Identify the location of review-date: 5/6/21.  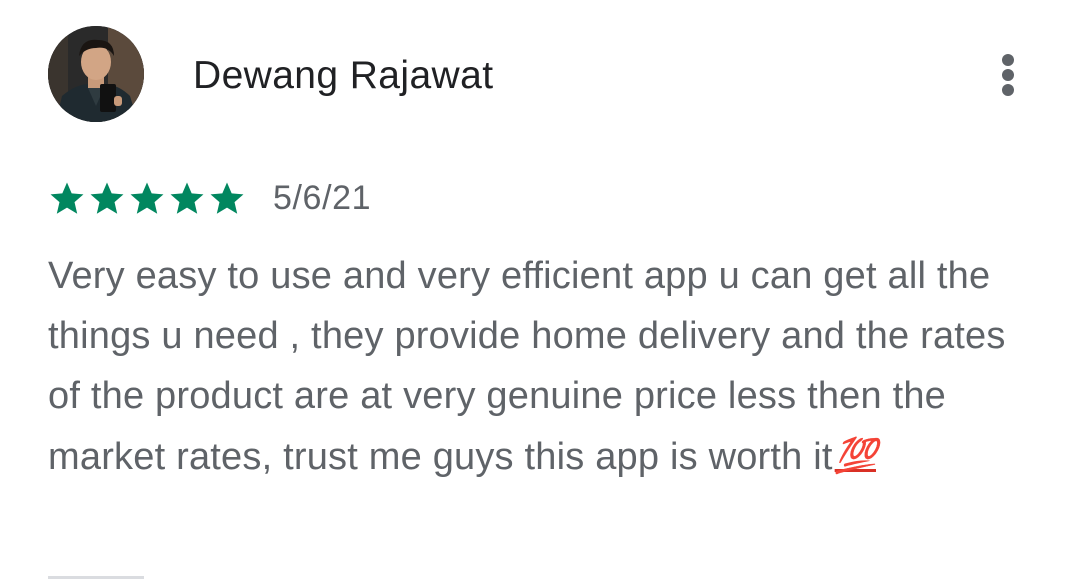
(322, 198).